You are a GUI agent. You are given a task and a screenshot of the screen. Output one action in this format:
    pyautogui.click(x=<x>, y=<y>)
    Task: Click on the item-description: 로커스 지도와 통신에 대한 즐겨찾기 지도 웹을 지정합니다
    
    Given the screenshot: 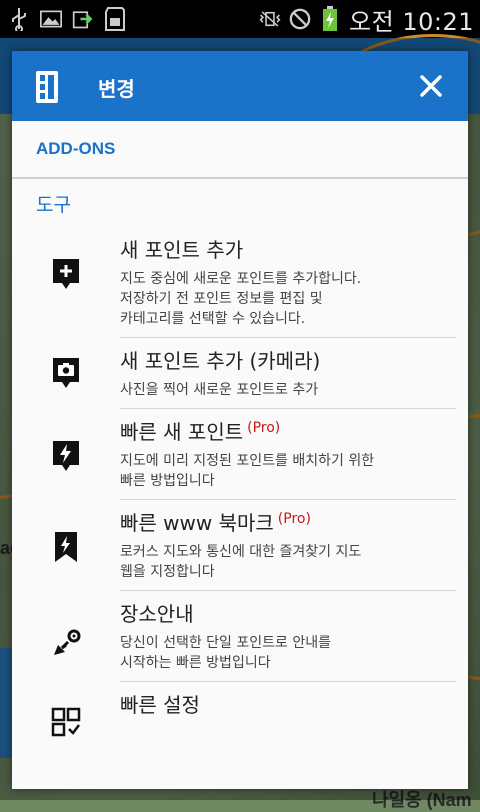 What is the action you would take?
    pyautogui.click(x=241, y=562)
    